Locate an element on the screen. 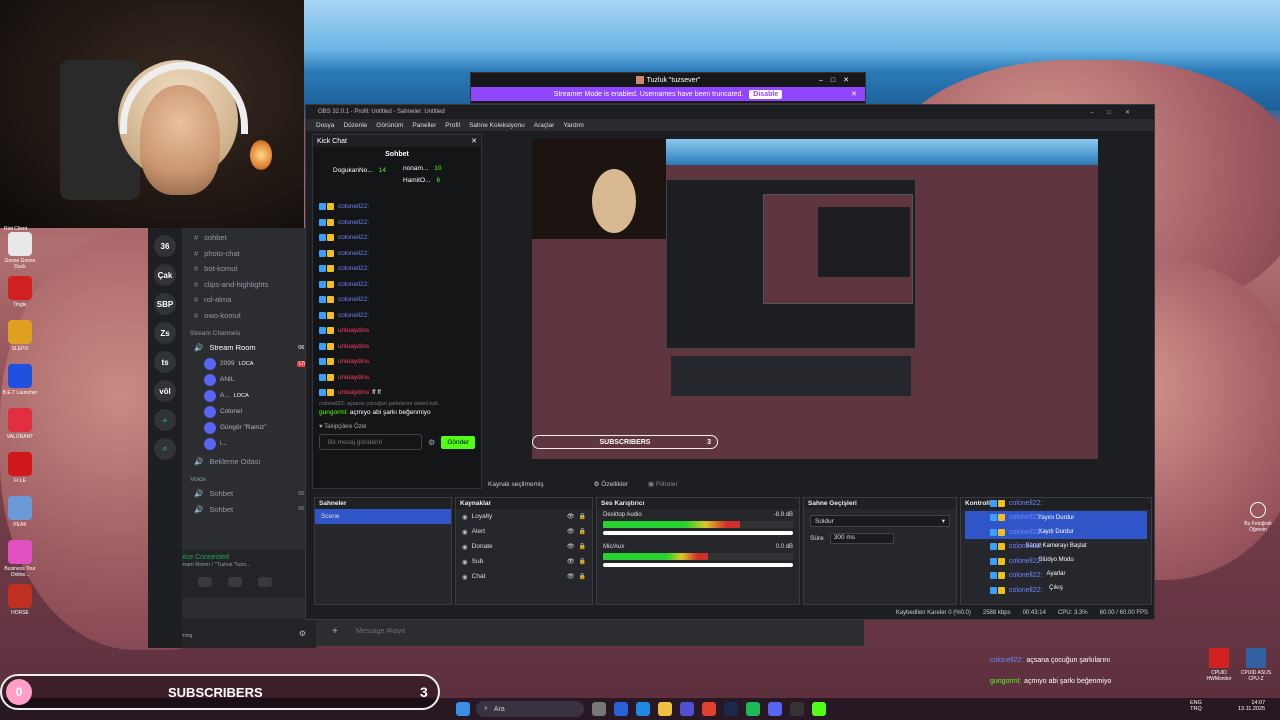  add-server-icon: + is located at coordinates (165, 420).